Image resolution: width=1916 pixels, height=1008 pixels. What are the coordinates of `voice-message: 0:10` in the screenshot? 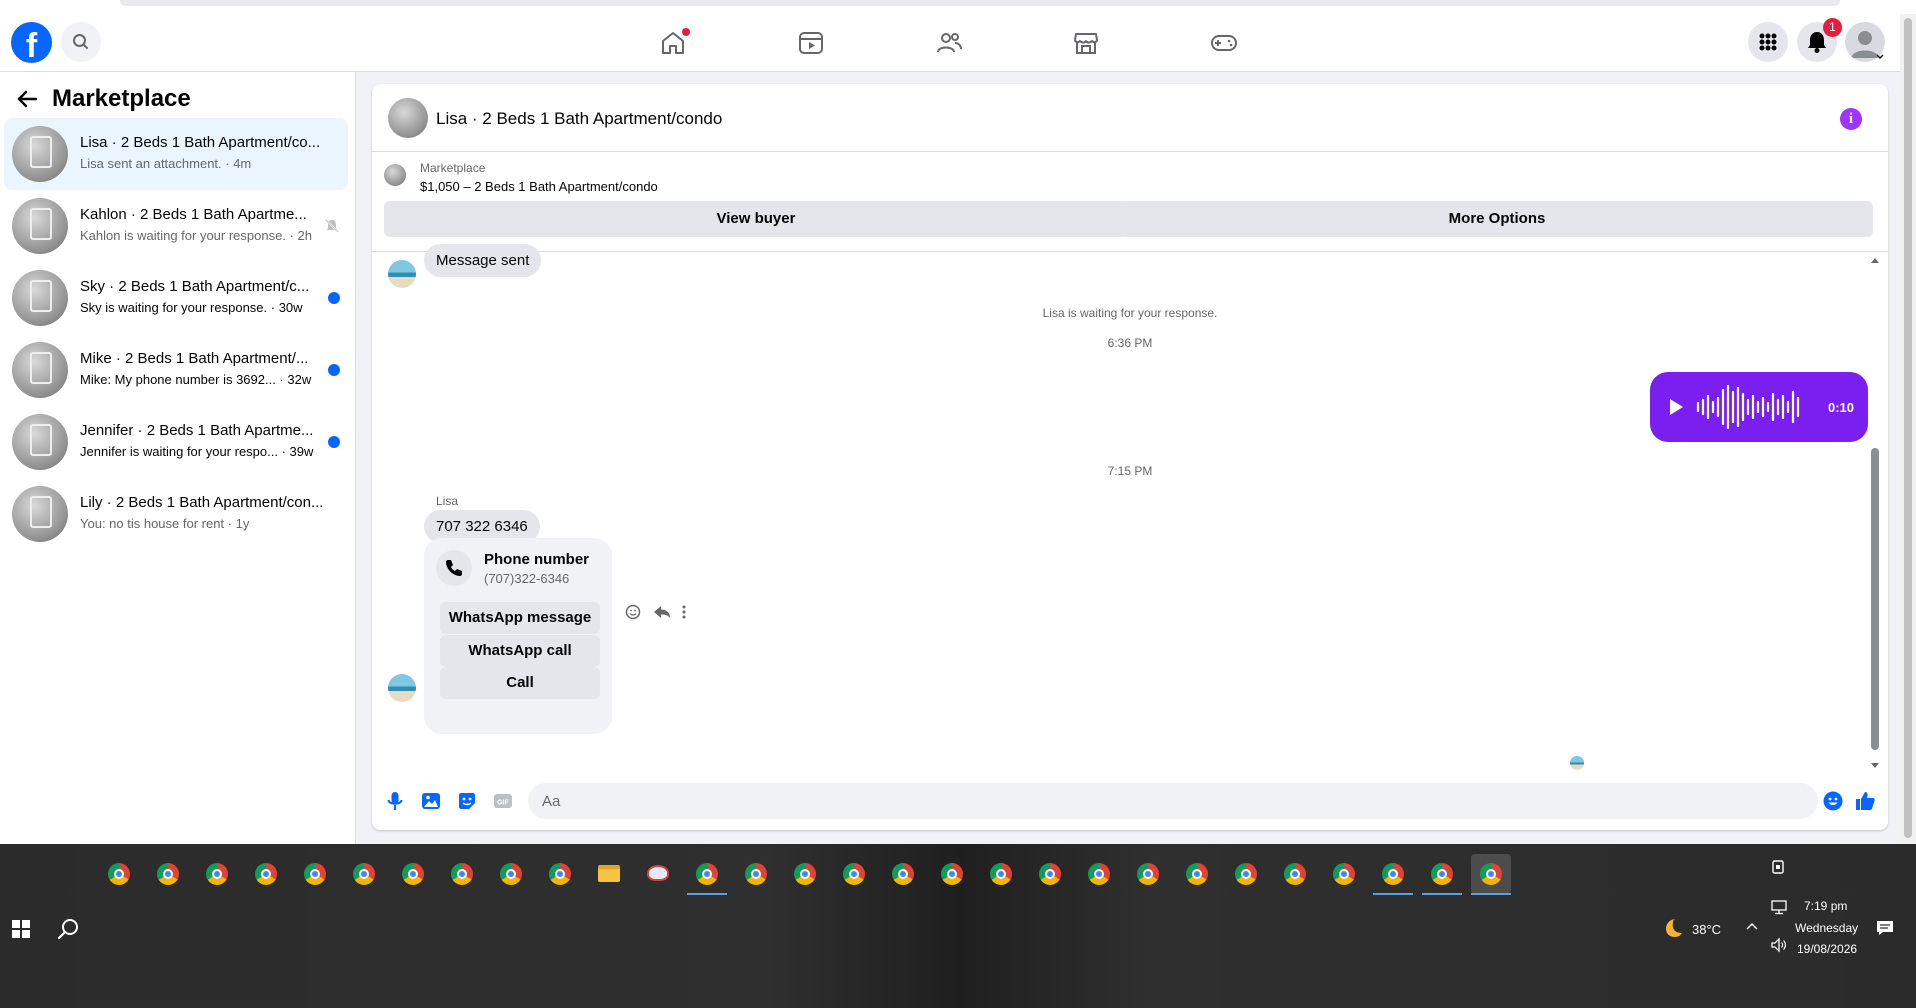 It's located at (1759, 407).